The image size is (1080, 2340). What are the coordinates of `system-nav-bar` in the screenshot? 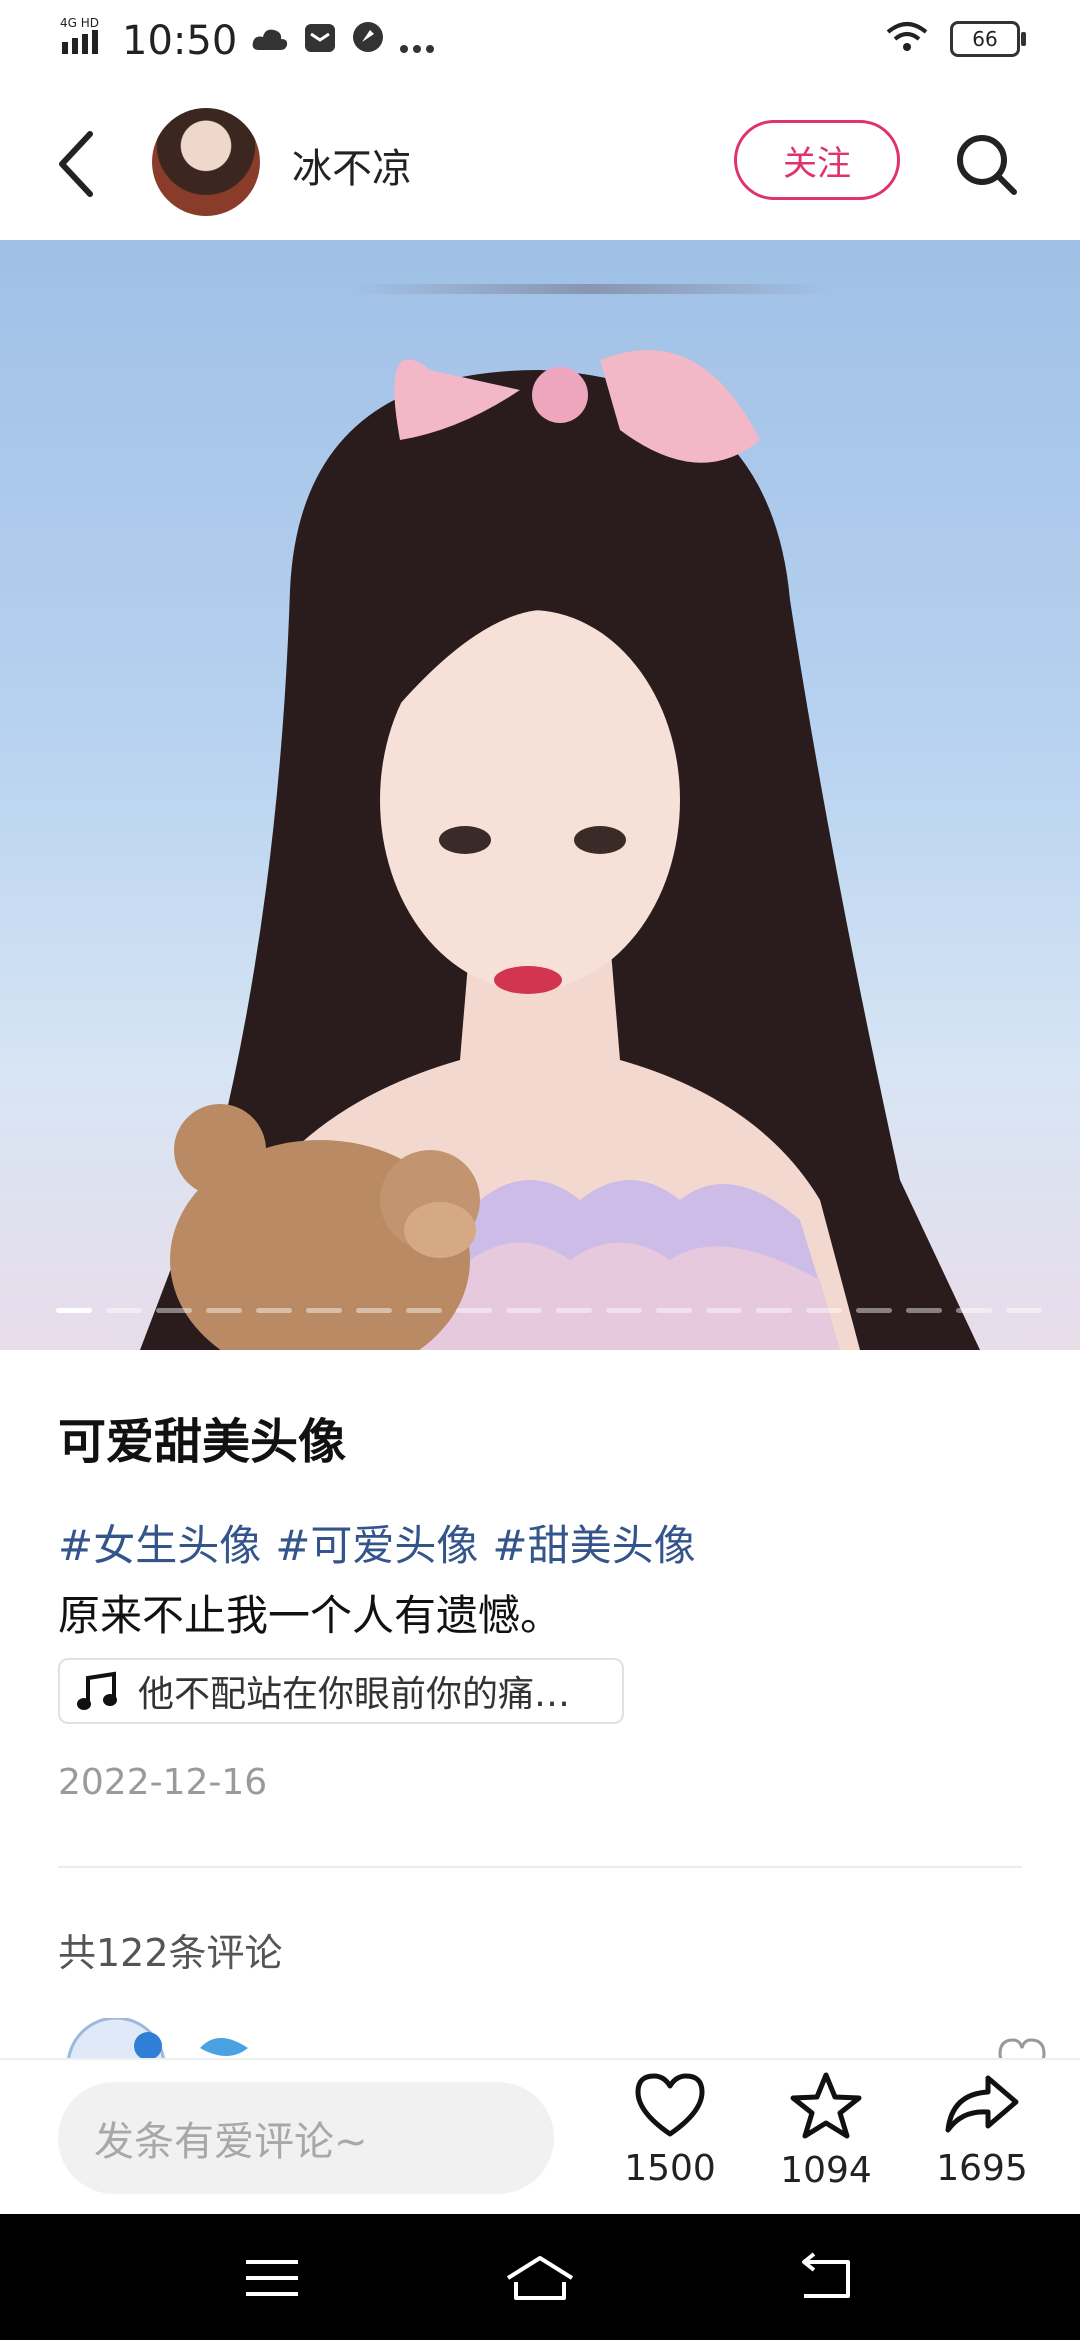 It's located at (540, 2277).